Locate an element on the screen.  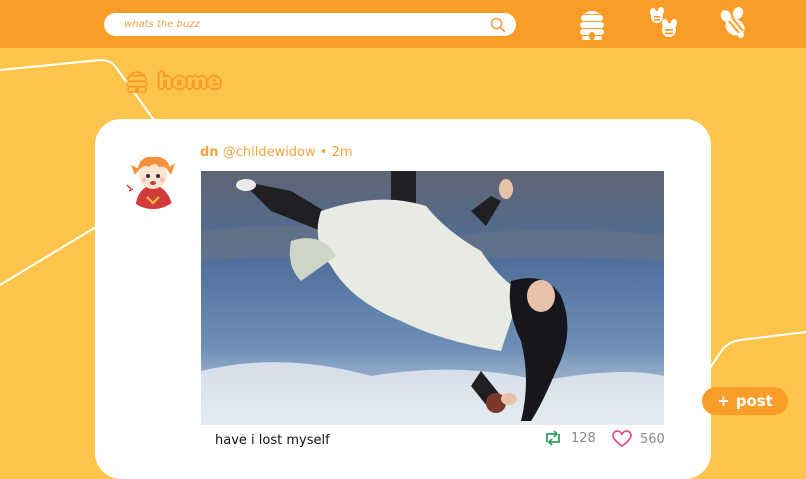
post-time: 2m is located at coordinates (342, 152).